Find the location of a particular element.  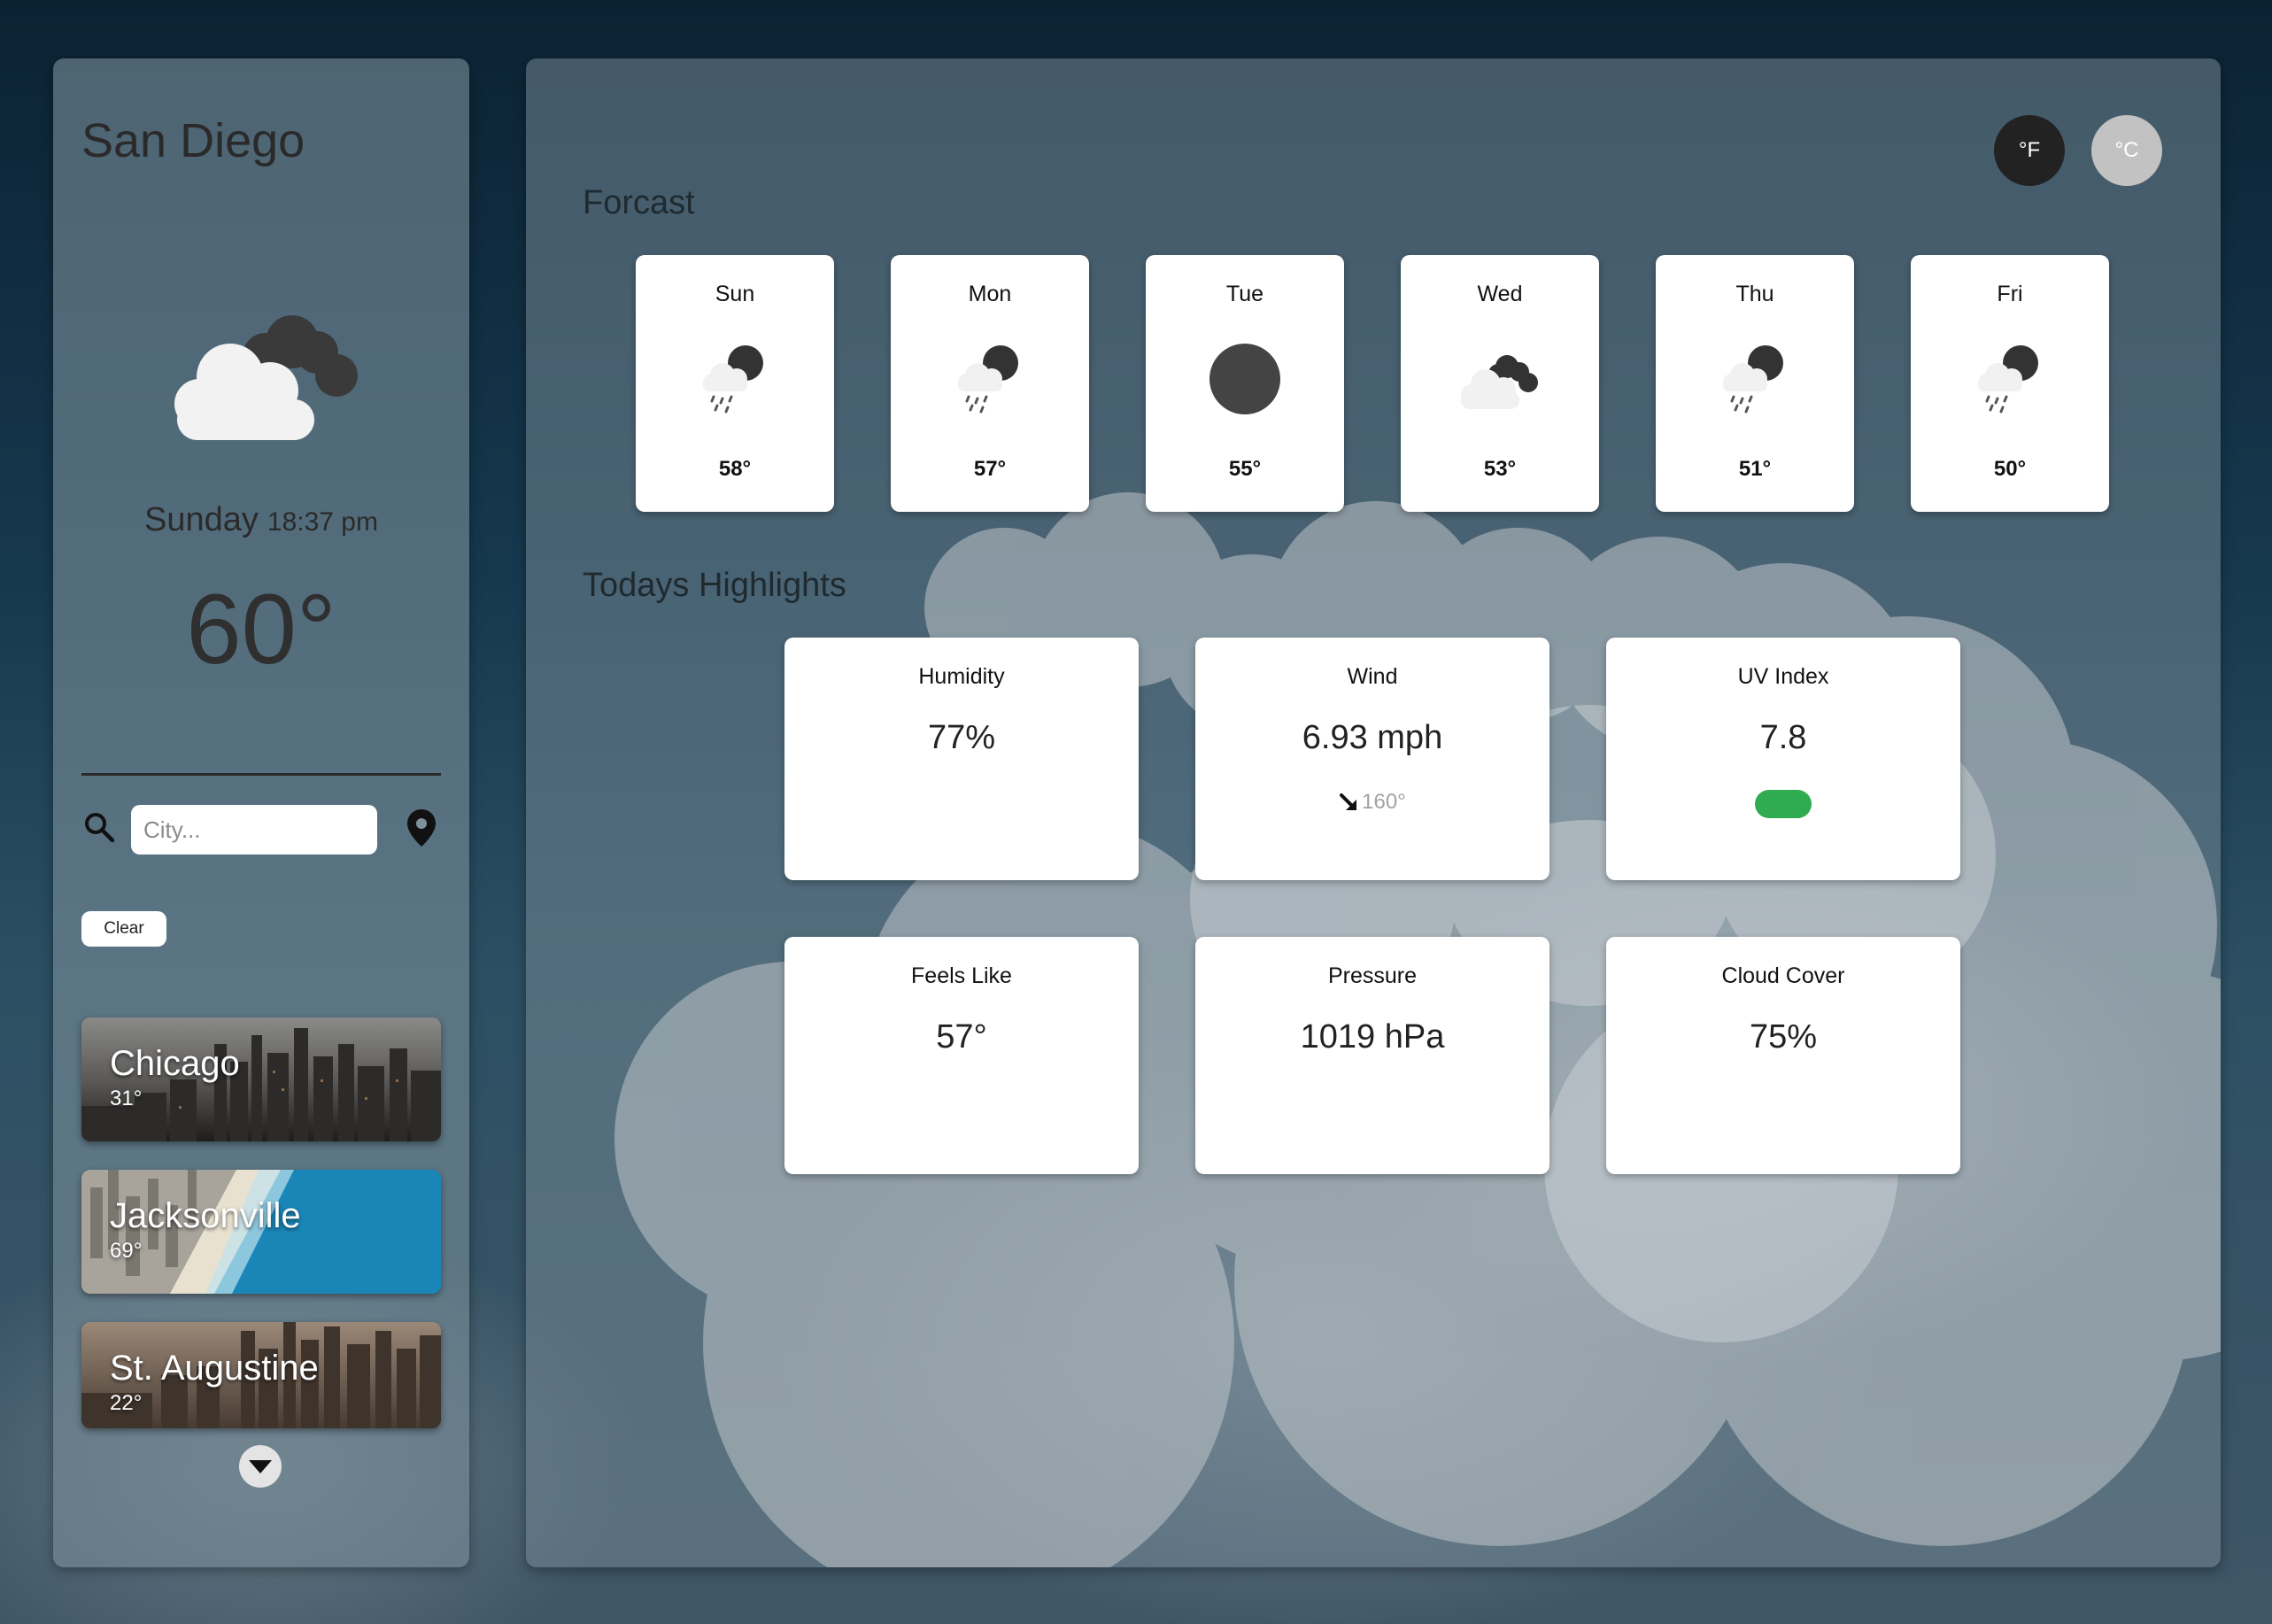

highlight-value: 1019 hPa is located at coordinates (1372, 1037).